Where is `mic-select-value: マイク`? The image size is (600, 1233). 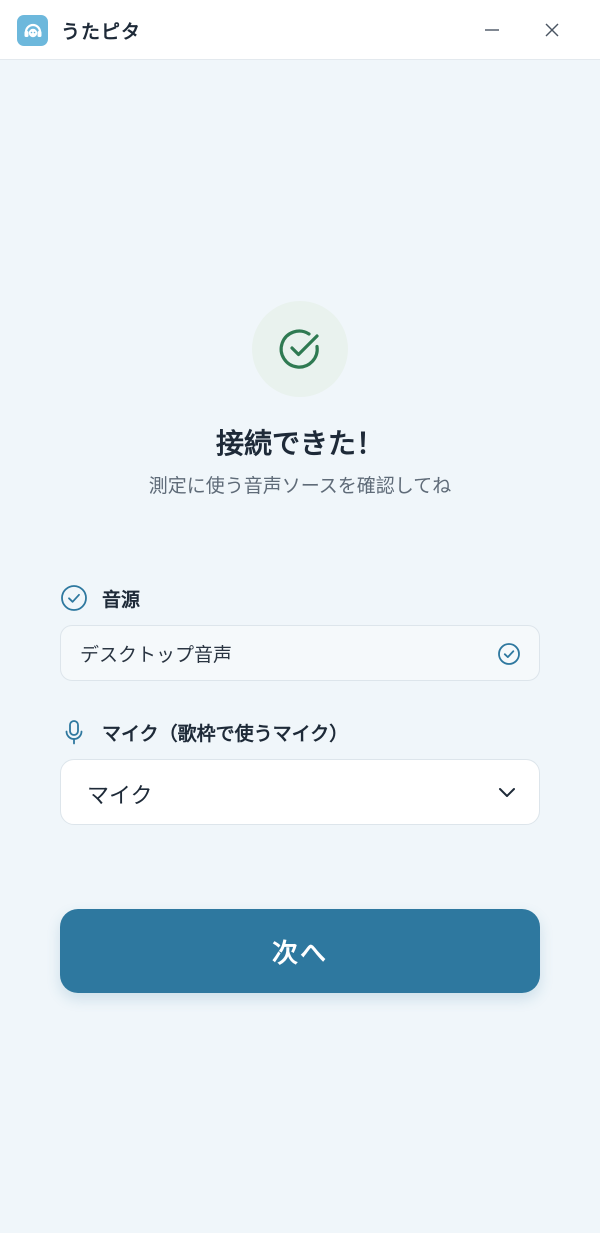 mic-select-value: マイク is located at coordinates (120, 796).